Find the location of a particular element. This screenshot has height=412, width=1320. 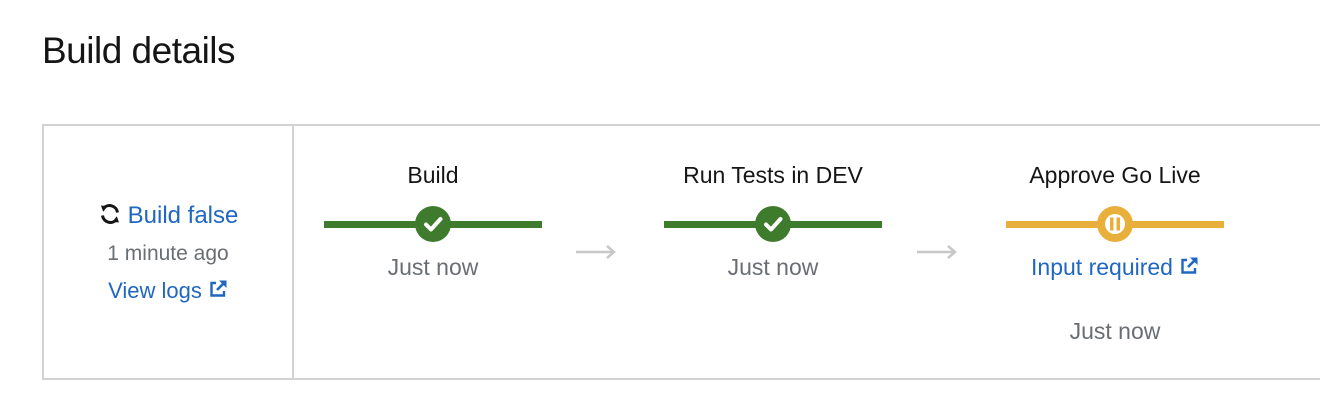

build-summary: Build false 1 minute ago View logs is located at coordinates (169, 252).